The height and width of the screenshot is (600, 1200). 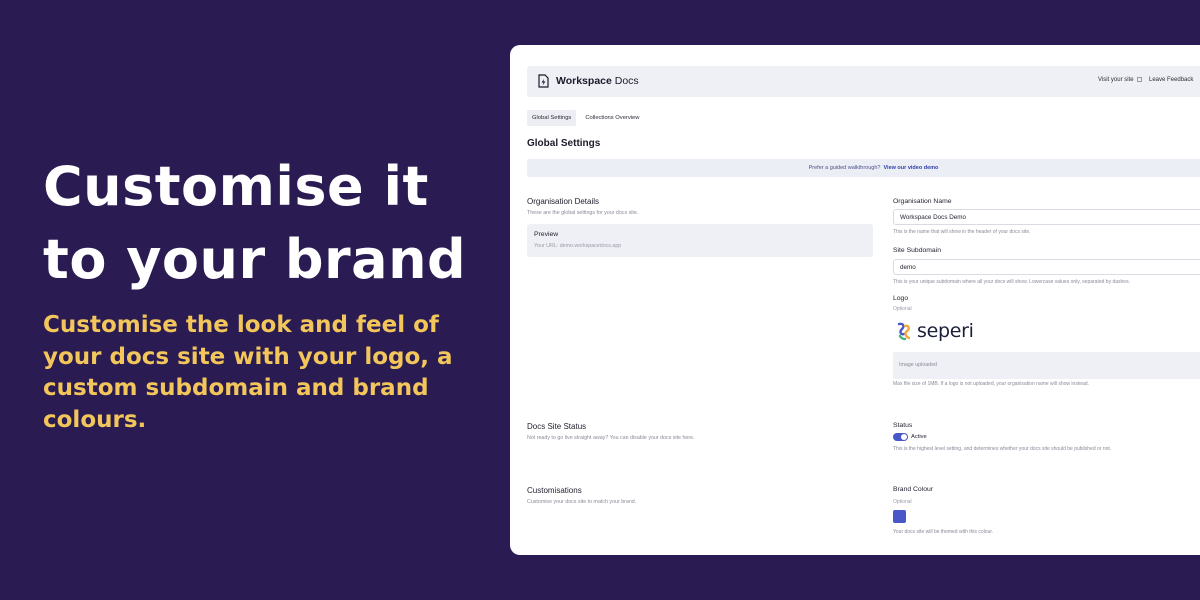 What do you see at coordinates (899, 516) in the screenshot?
I see `brand-colour-swatch` at bounding box center [899, 516].